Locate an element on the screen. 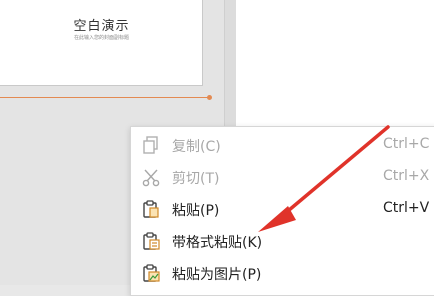 This screenshot has width=434, height=296. menu-item-paste-with-format: 带格式粘贴(K) is located at coordinates (282, 241).